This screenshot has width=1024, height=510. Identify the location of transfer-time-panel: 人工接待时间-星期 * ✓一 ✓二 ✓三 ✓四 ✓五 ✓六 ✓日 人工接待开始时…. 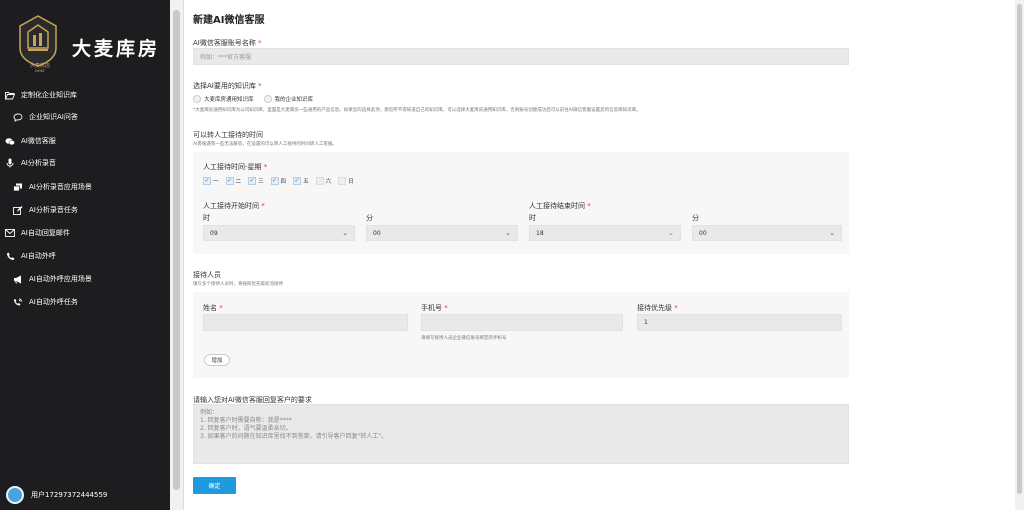
(521, 203).